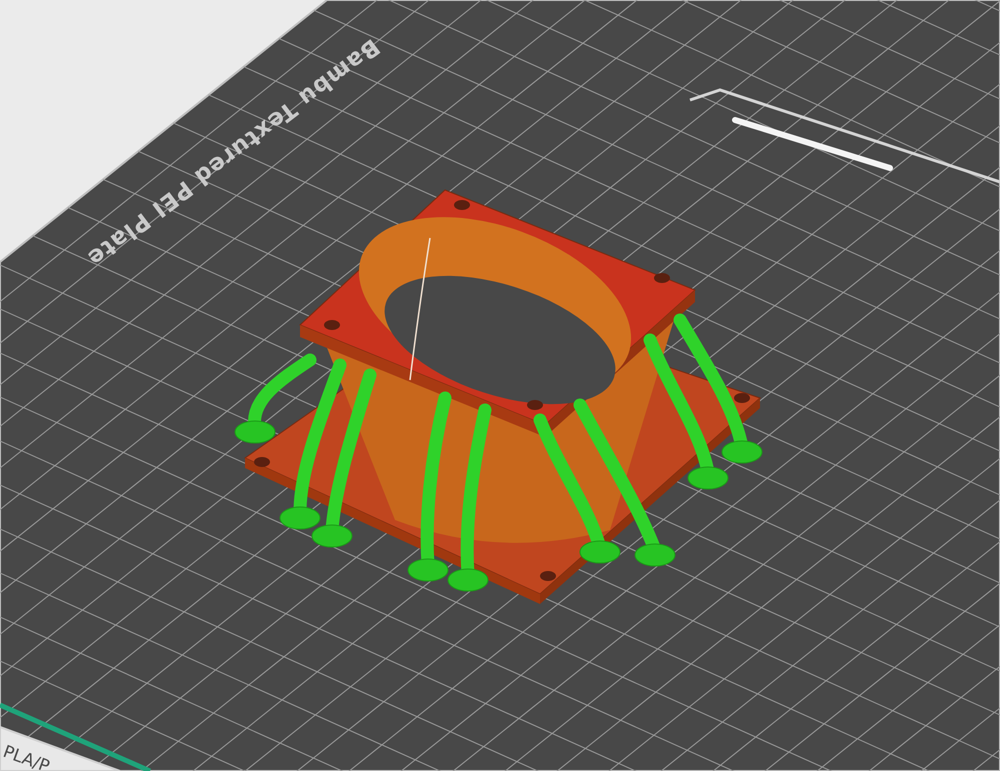  I want to click on filament-label: PLA/P, so click(26, 756).